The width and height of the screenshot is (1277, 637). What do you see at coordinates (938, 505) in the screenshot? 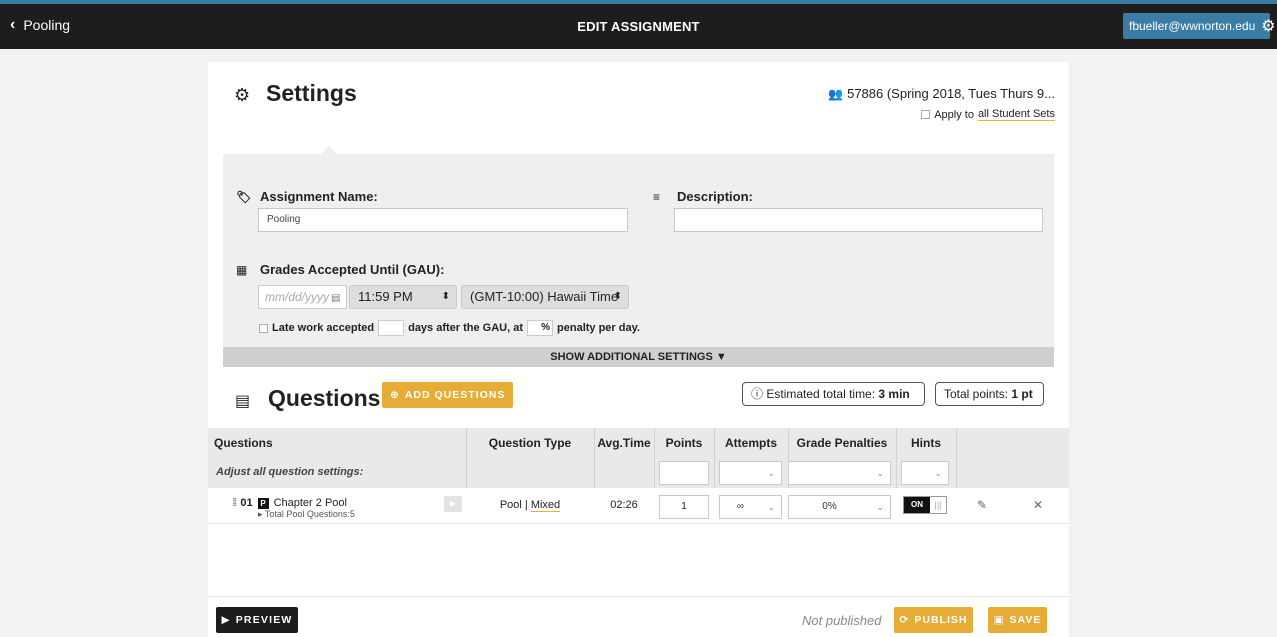
I see `toggle-grip-icon: |||` at bounding box center [938, 505].